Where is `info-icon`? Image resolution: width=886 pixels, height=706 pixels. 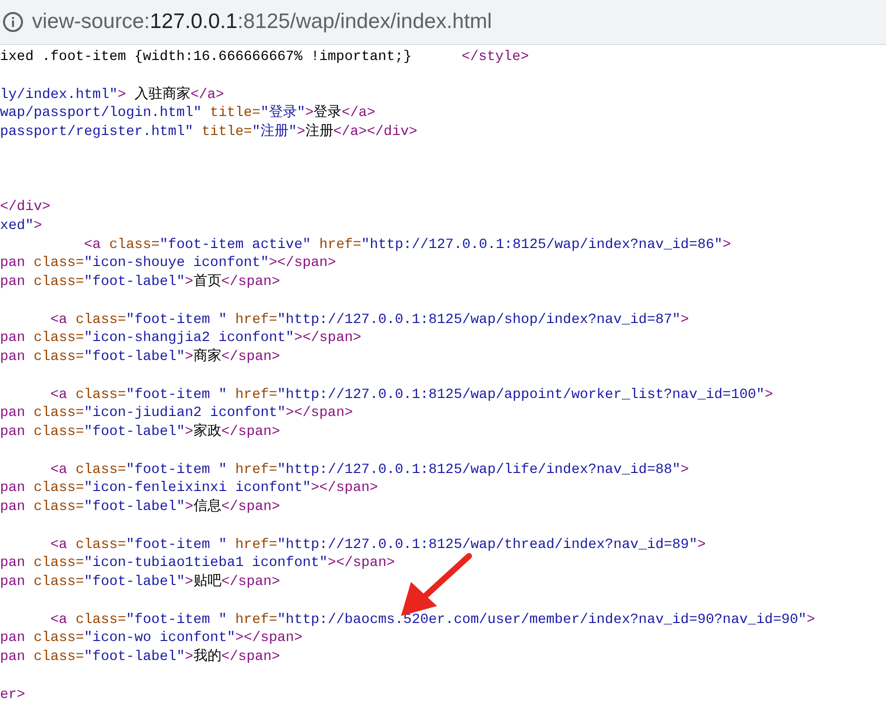 info-icon is located at coordinates (13, 22).